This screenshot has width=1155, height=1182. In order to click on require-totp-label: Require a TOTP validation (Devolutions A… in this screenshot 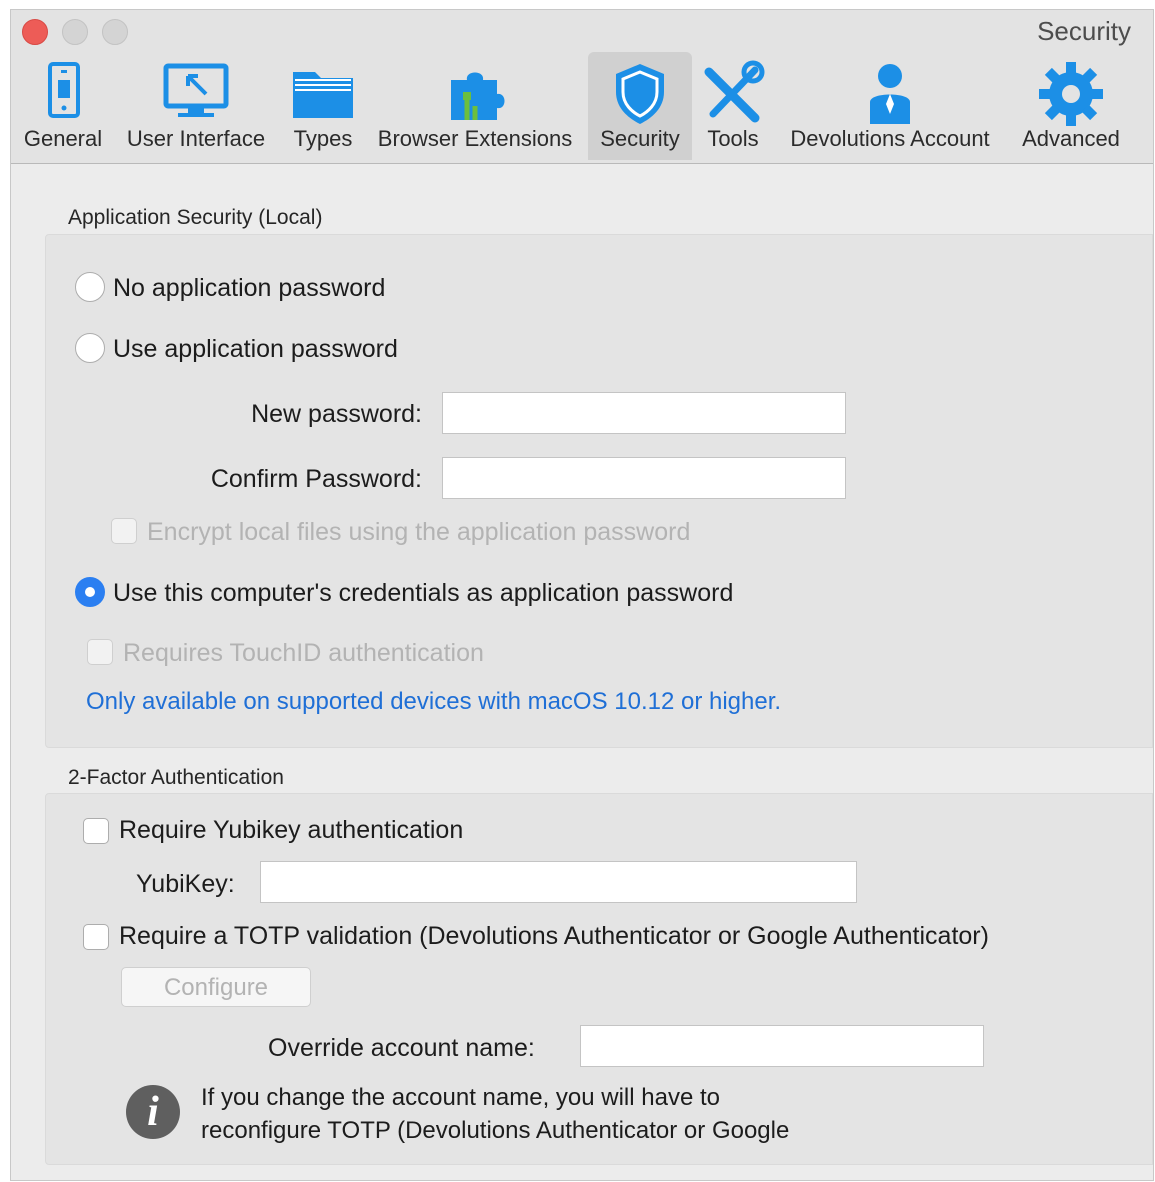, I will do `click(554, 936)`.